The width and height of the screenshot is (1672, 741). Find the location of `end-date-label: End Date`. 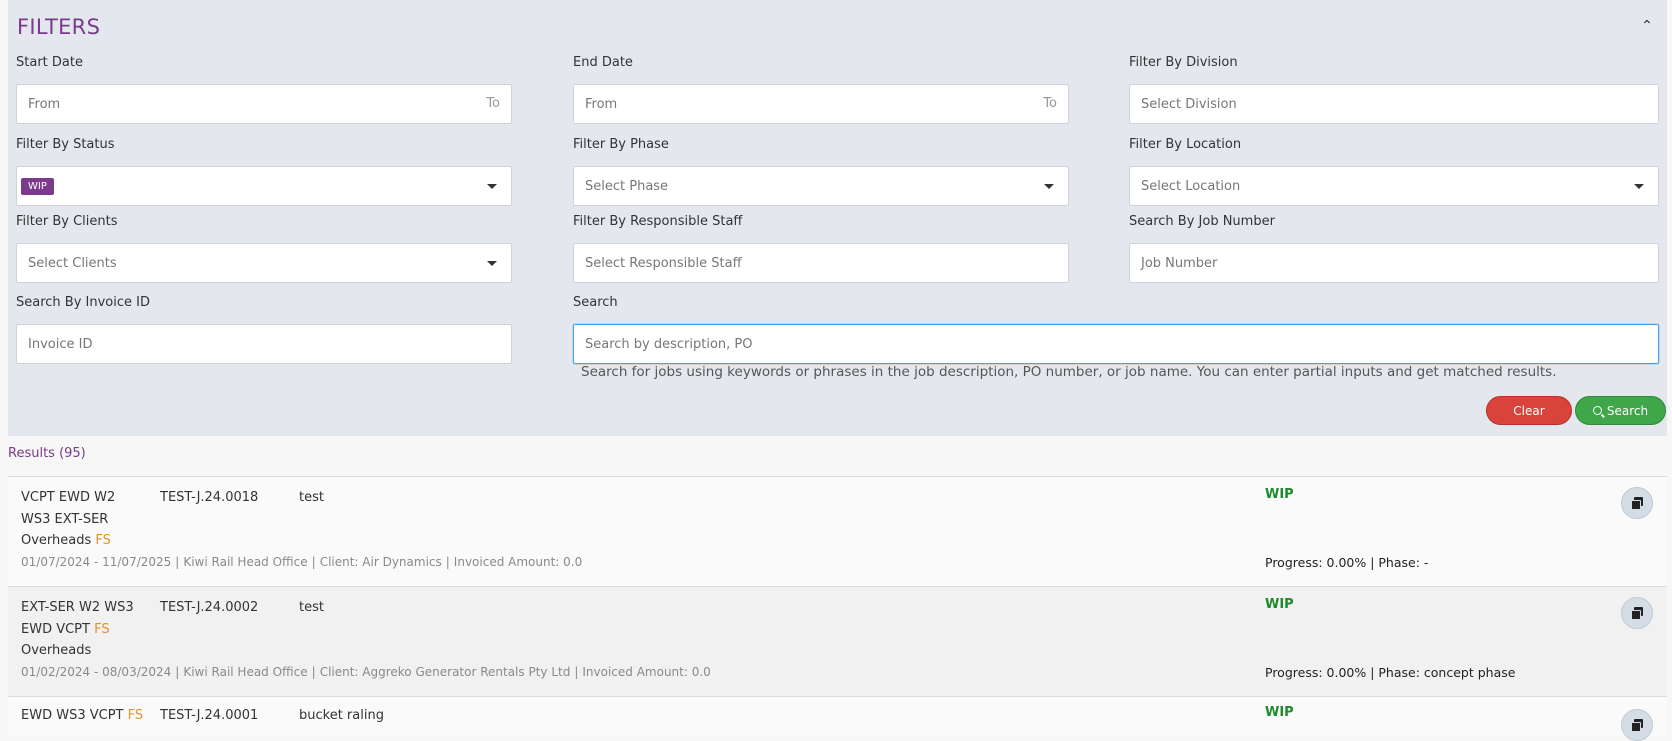

end-date-label: End Date is located at coordinates (603, 62).